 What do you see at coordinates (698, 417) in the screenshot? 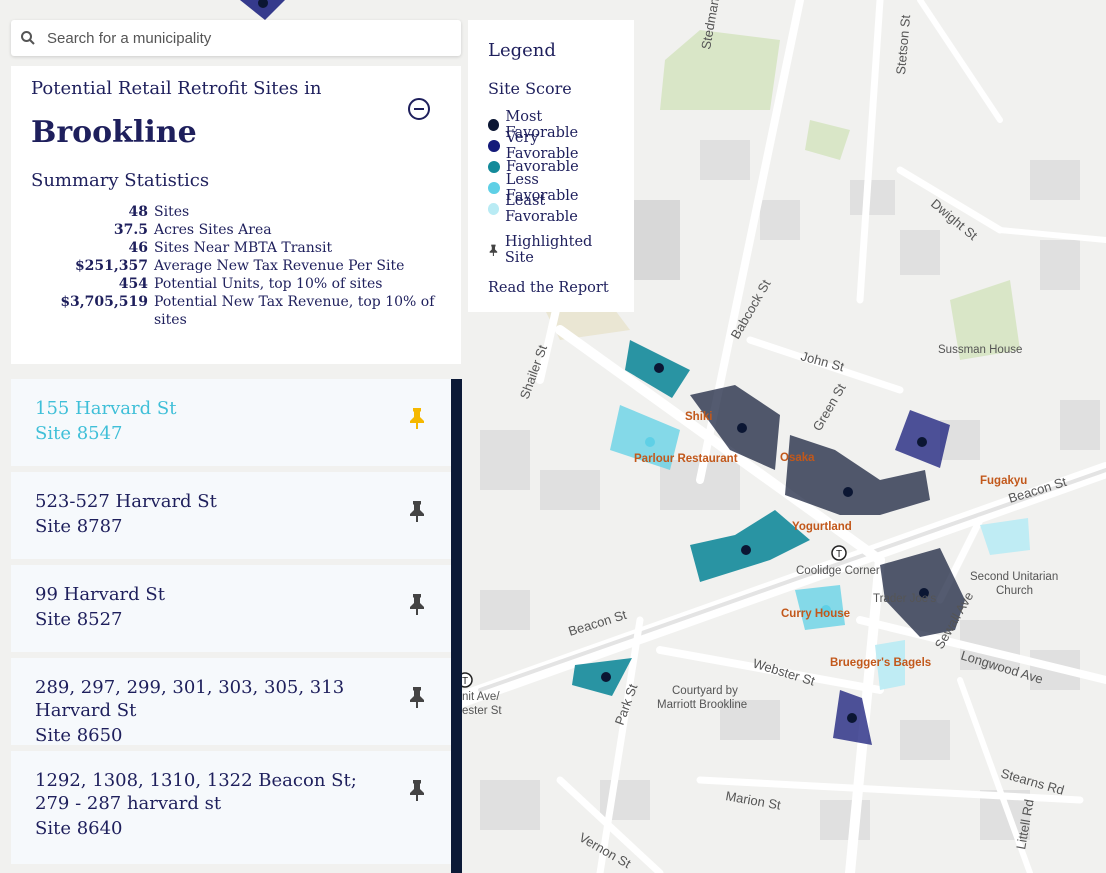
I see `poi-label: Shiki` at bounding box center [698, 417].